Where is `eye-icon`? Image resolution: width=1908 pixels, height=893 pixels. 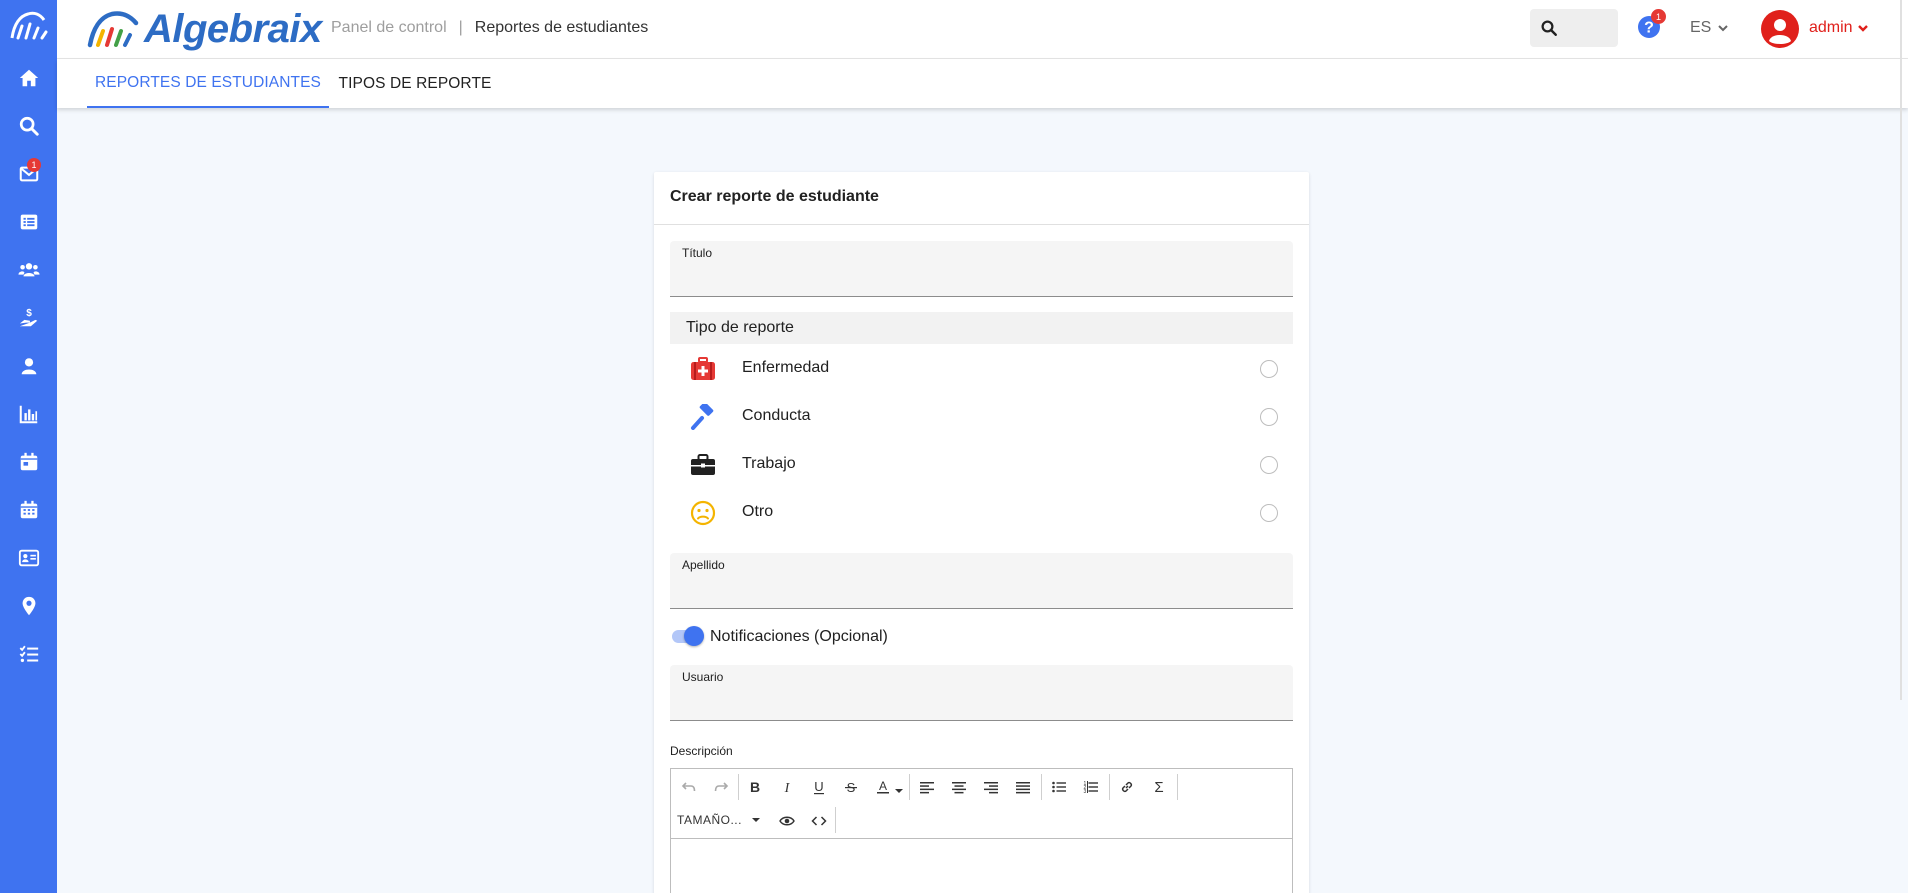 eye-icon is located at coordinates (787, 821).